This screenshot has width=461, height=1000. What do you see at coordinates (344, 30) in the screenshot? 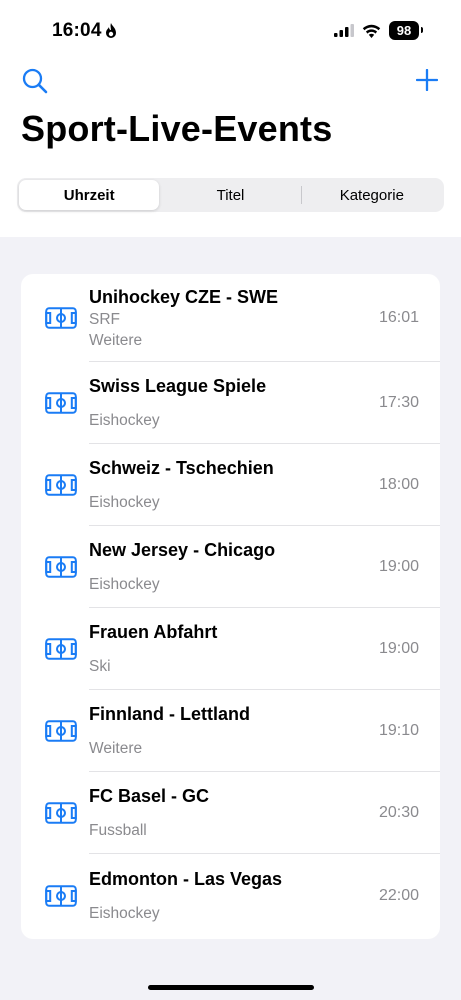
I see `cellular-signal-icon` at bounding box center [344, 30].